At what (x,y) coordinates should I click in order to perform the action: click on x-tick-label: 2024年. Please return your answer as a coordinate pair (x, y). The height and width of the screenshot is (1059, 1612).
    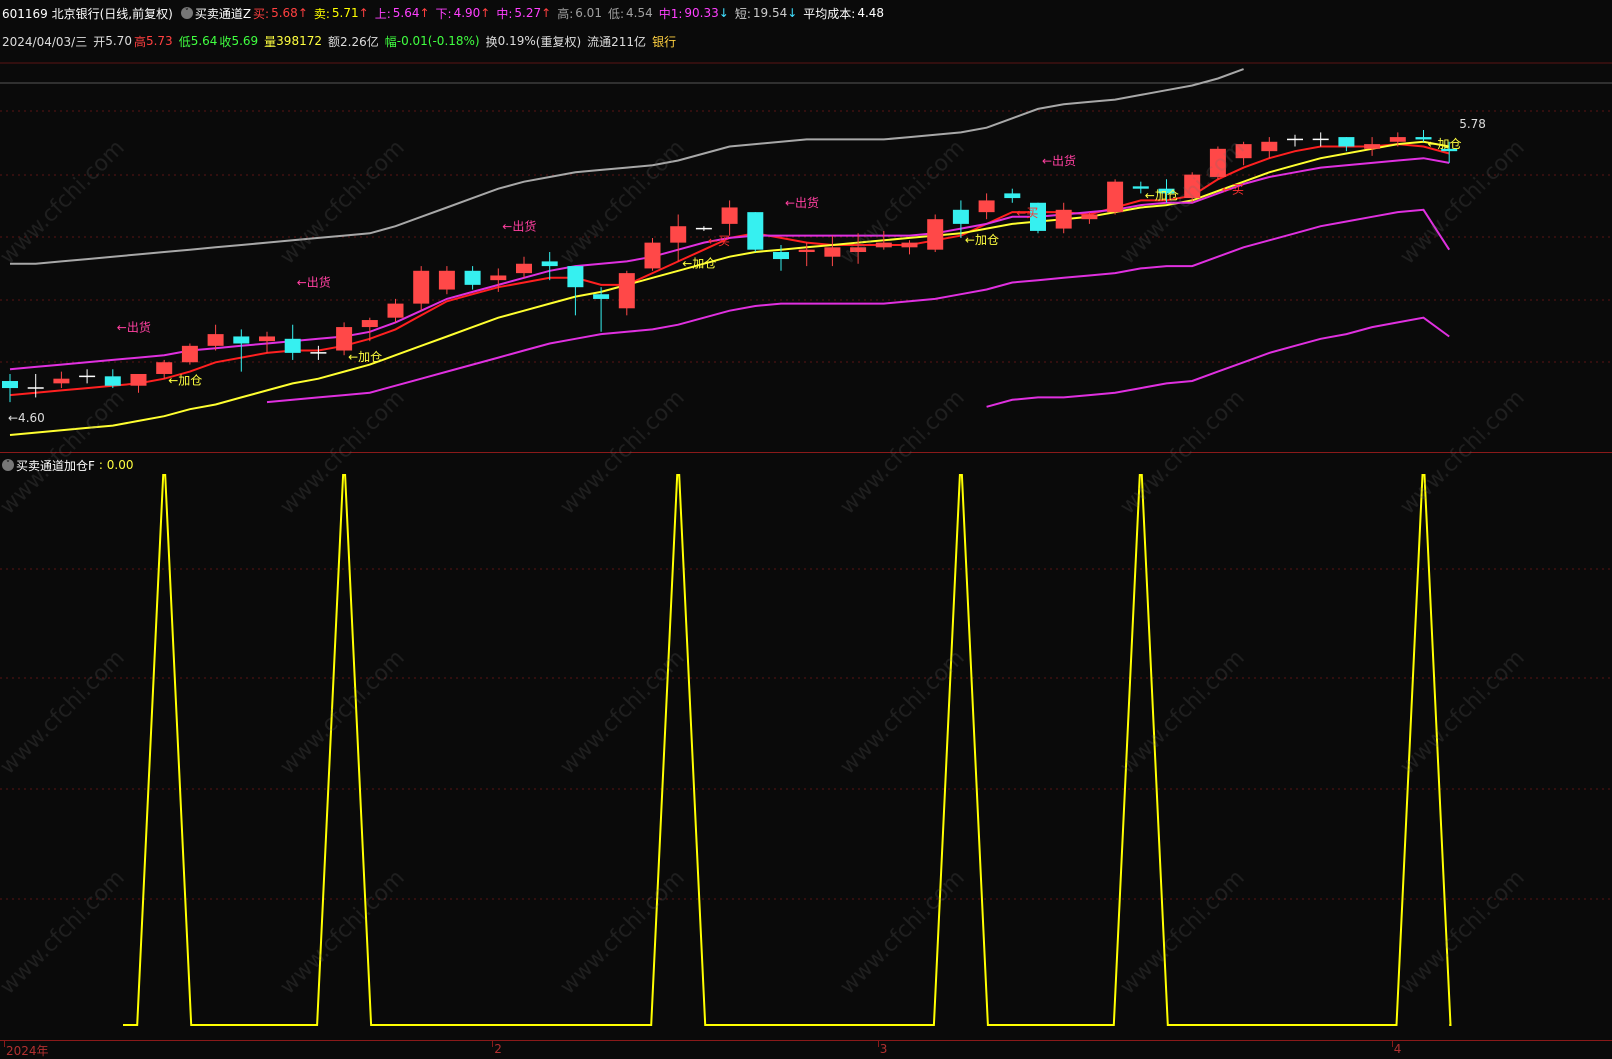
    Looking at the image, I should click on (27, 1051).